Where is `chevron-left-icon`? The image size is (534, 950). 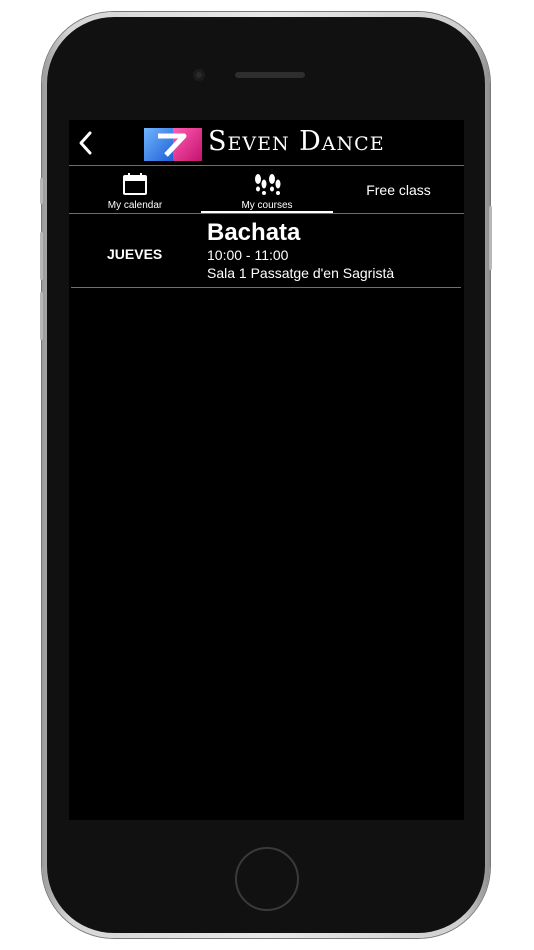 chevron-left-icon is located at coordinates (85, 143).